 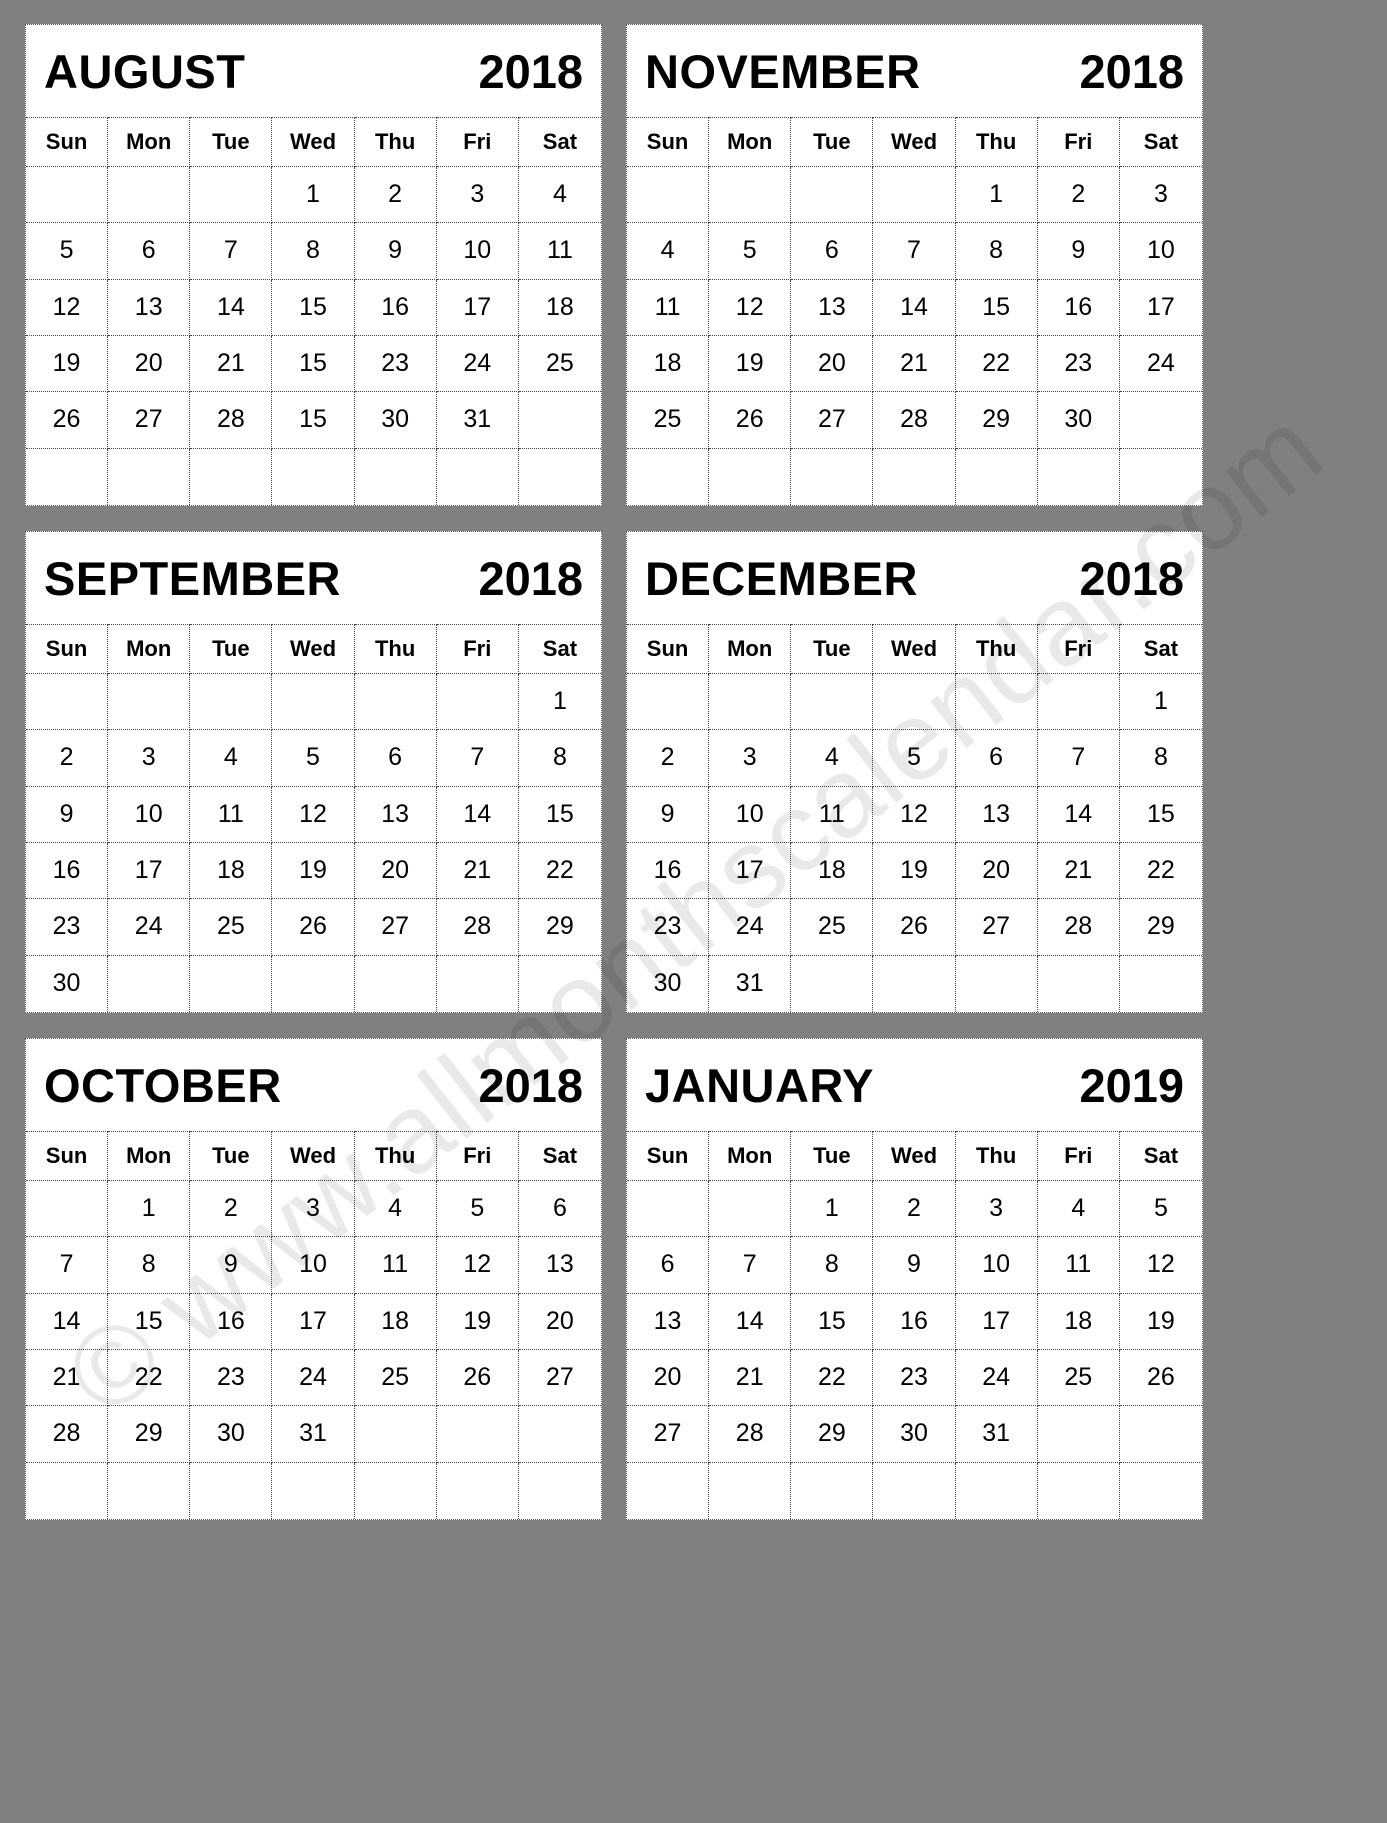 What do you see at coordinates (750, 983) in the screenshot?
I see `day-cell: 31` at bounding box center [750, 983].